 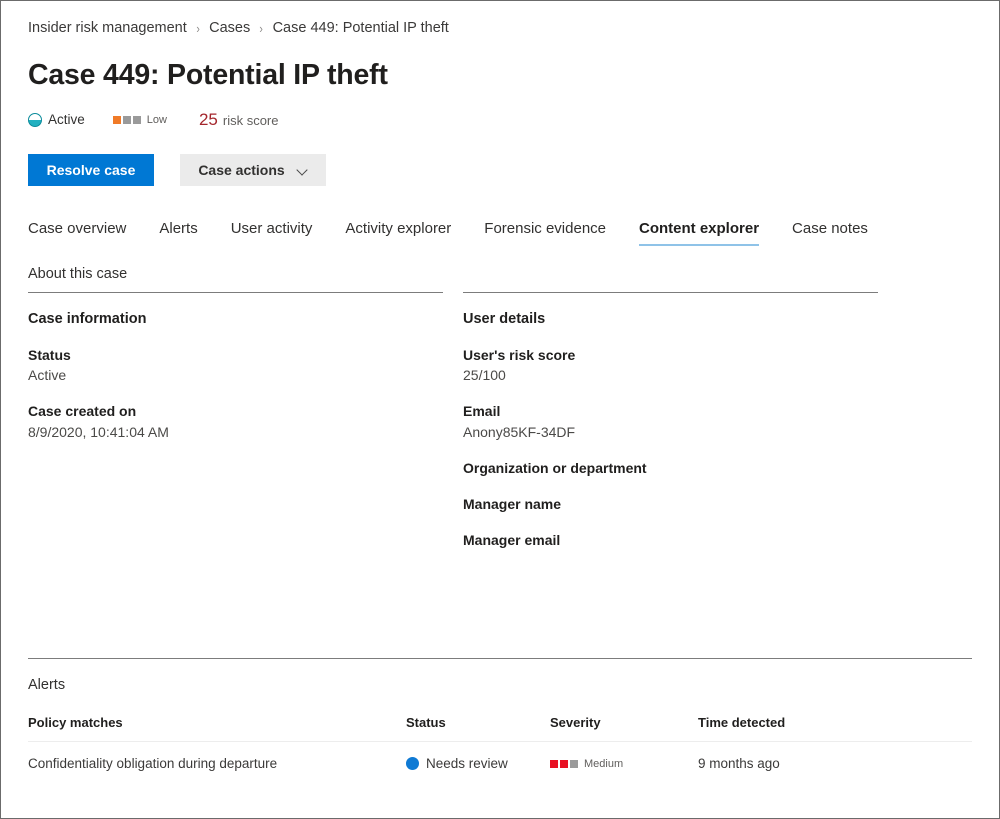 I want to click on column-header-status: Status, so click(x=478, y=728).